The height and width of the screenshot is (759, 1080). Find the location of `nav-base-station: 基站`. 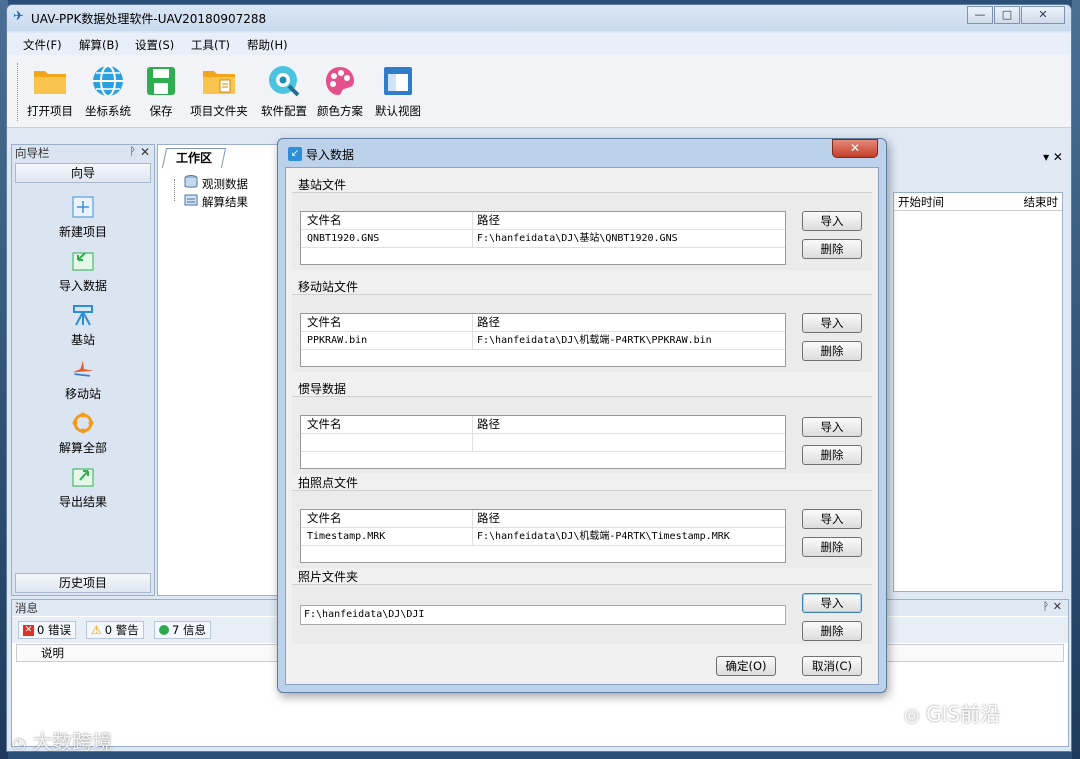

nav-base-station: 基站 is located at coordinates (83, 325).